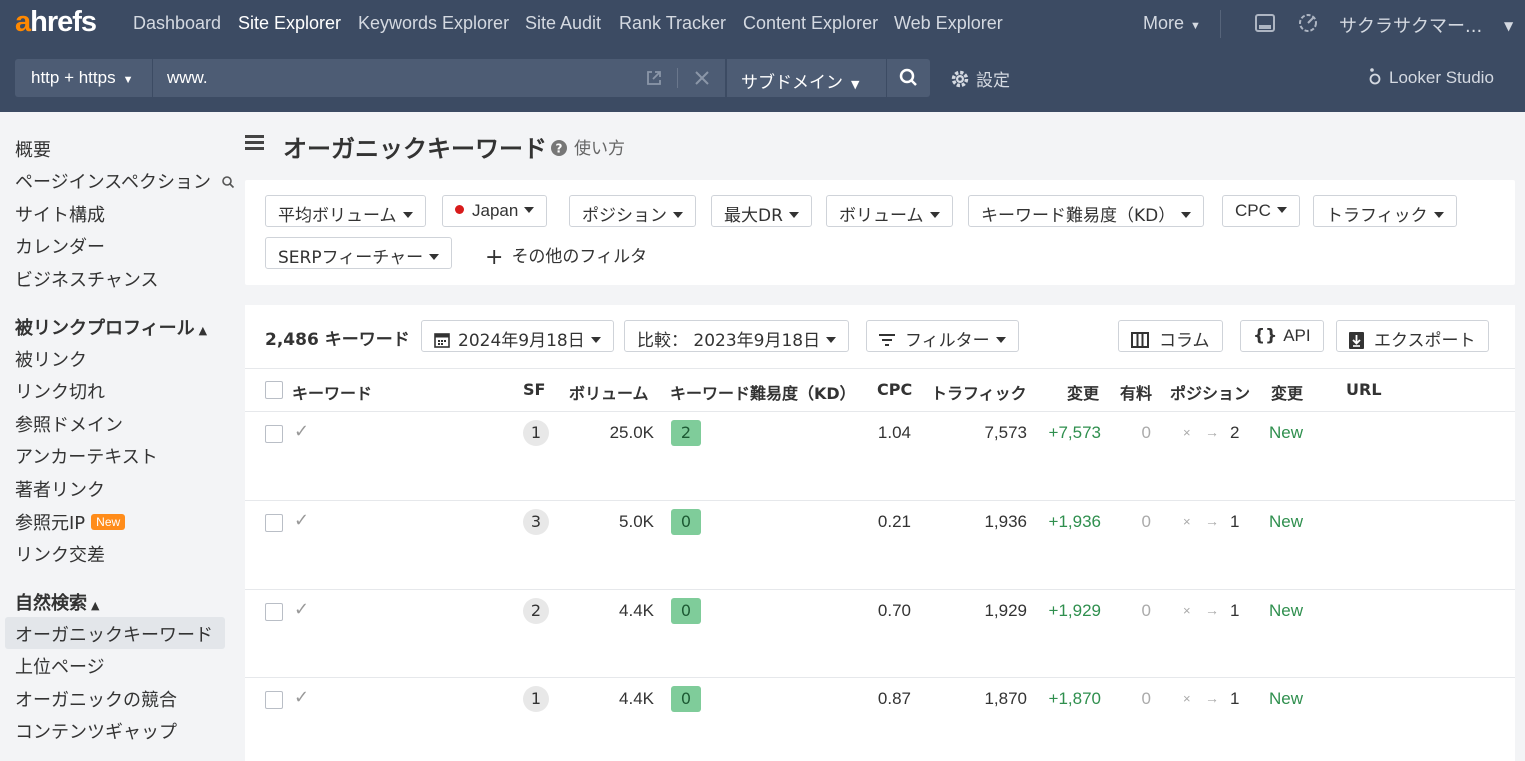 The width and height of the screenshot is (1525, 761). Describe the element at coordinates (1170, 336) in the screenshot. I see `columns-button: コラム` at that location.